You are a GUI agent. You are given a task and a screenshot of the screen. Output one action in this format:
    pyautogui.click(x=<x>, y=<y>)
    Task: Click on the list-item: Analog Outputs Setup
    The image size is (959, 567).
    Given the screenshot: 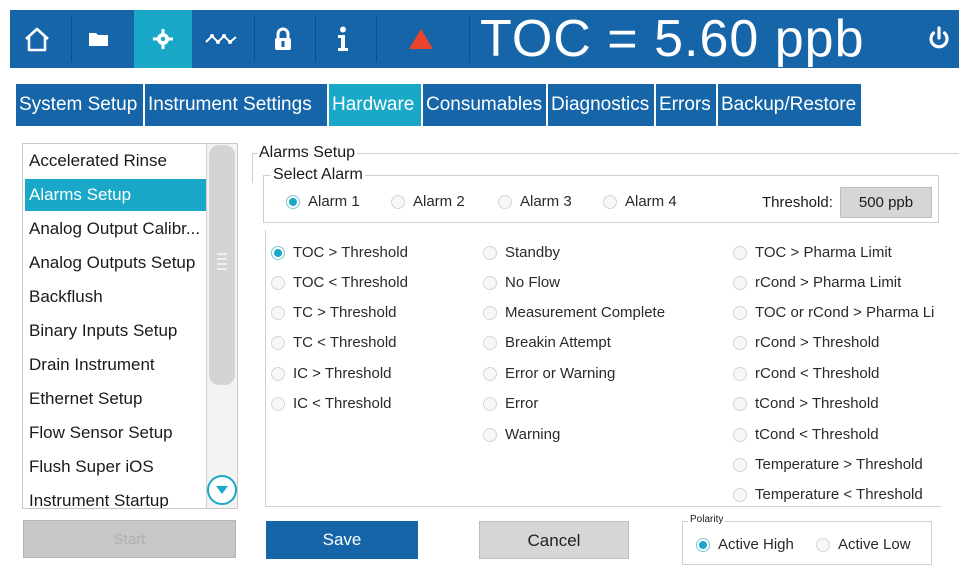 What is the action you would take?
    pyautogui.click(x=116, y=263)
    